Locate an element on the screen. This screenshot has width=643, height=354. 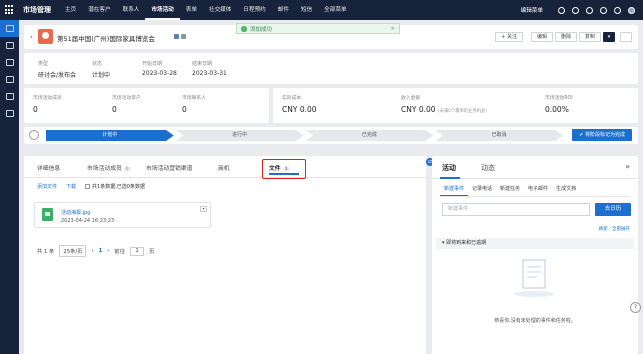
related-tabs: 详细信息 市场活动成员 0 市场活动营销渠道 商机 文件 1 is located at coordinates (225, 167).